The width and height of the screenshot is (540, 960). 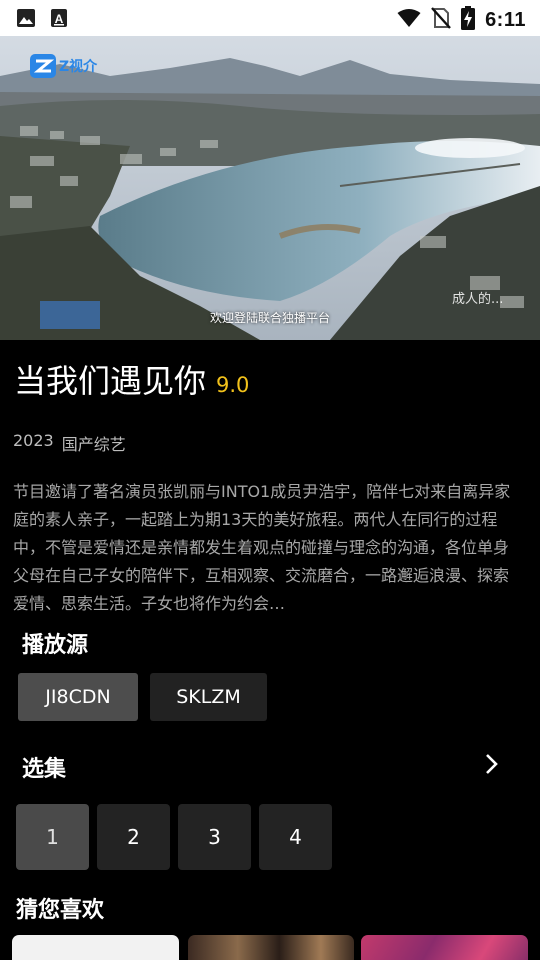 I want to click on brand-name: Z视介, so click(x=78, y=67).